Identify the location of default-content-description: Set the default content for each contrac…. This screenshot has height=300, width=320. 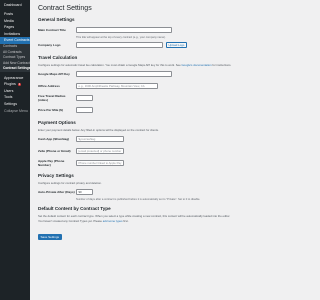
(134, 215).